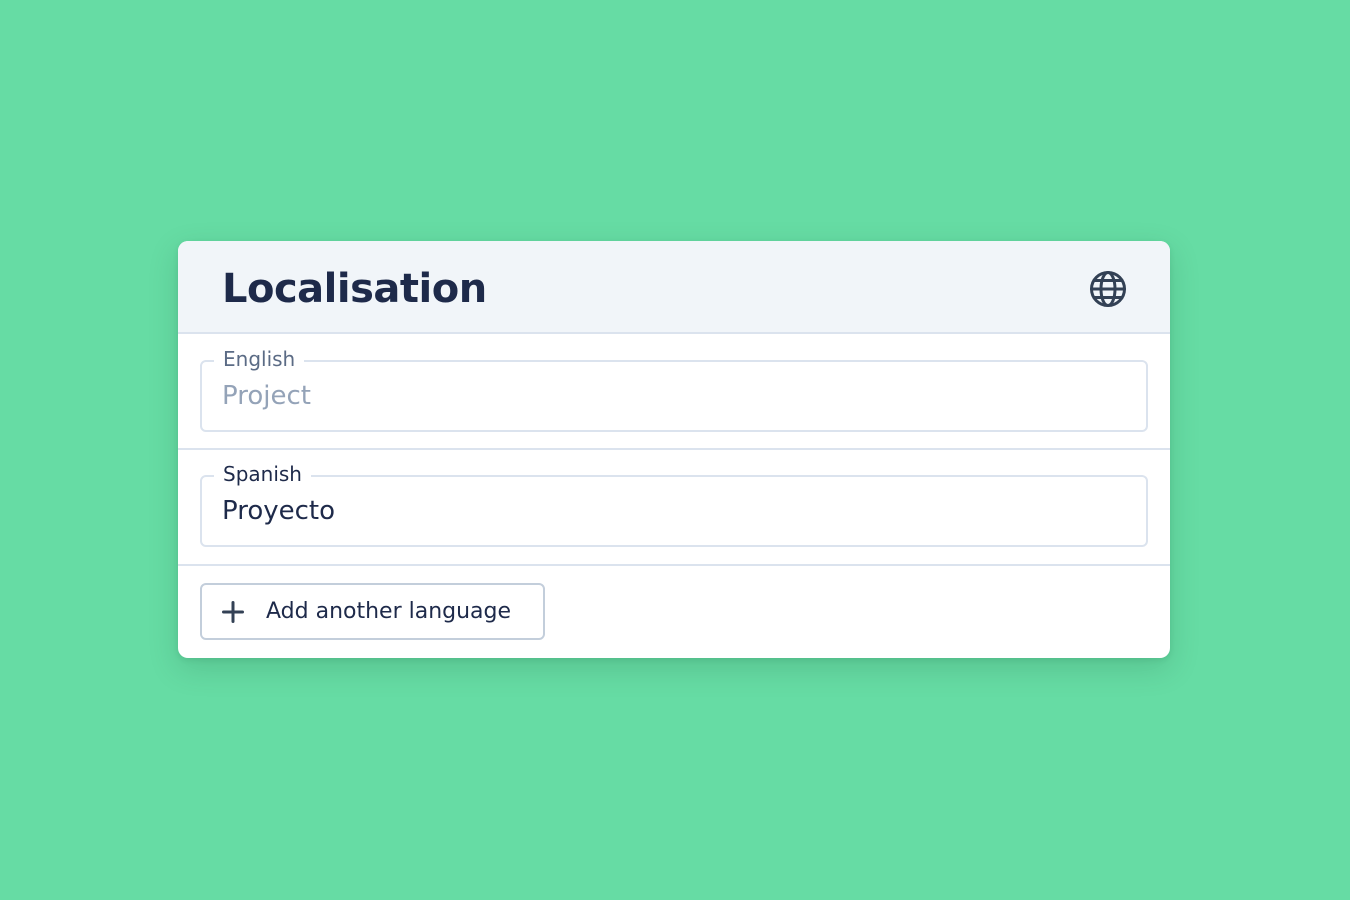 This screenshot has width=1350, height=900. I want to click on english-field-label: English, so click(259, 359).